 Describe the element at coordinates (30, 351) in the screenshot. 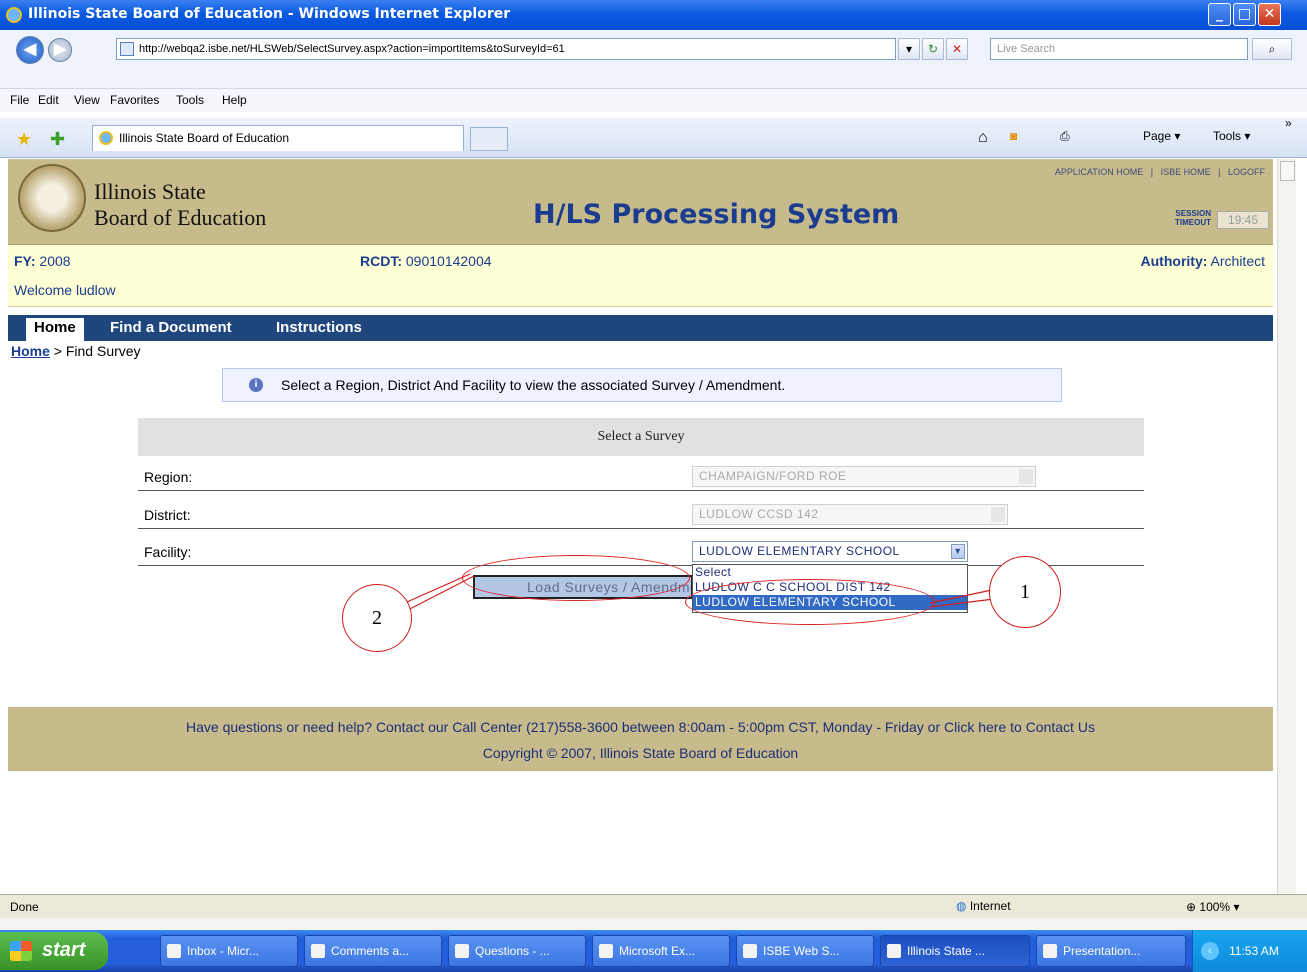

I see `breadcrumb-home-link: Home` at that location.